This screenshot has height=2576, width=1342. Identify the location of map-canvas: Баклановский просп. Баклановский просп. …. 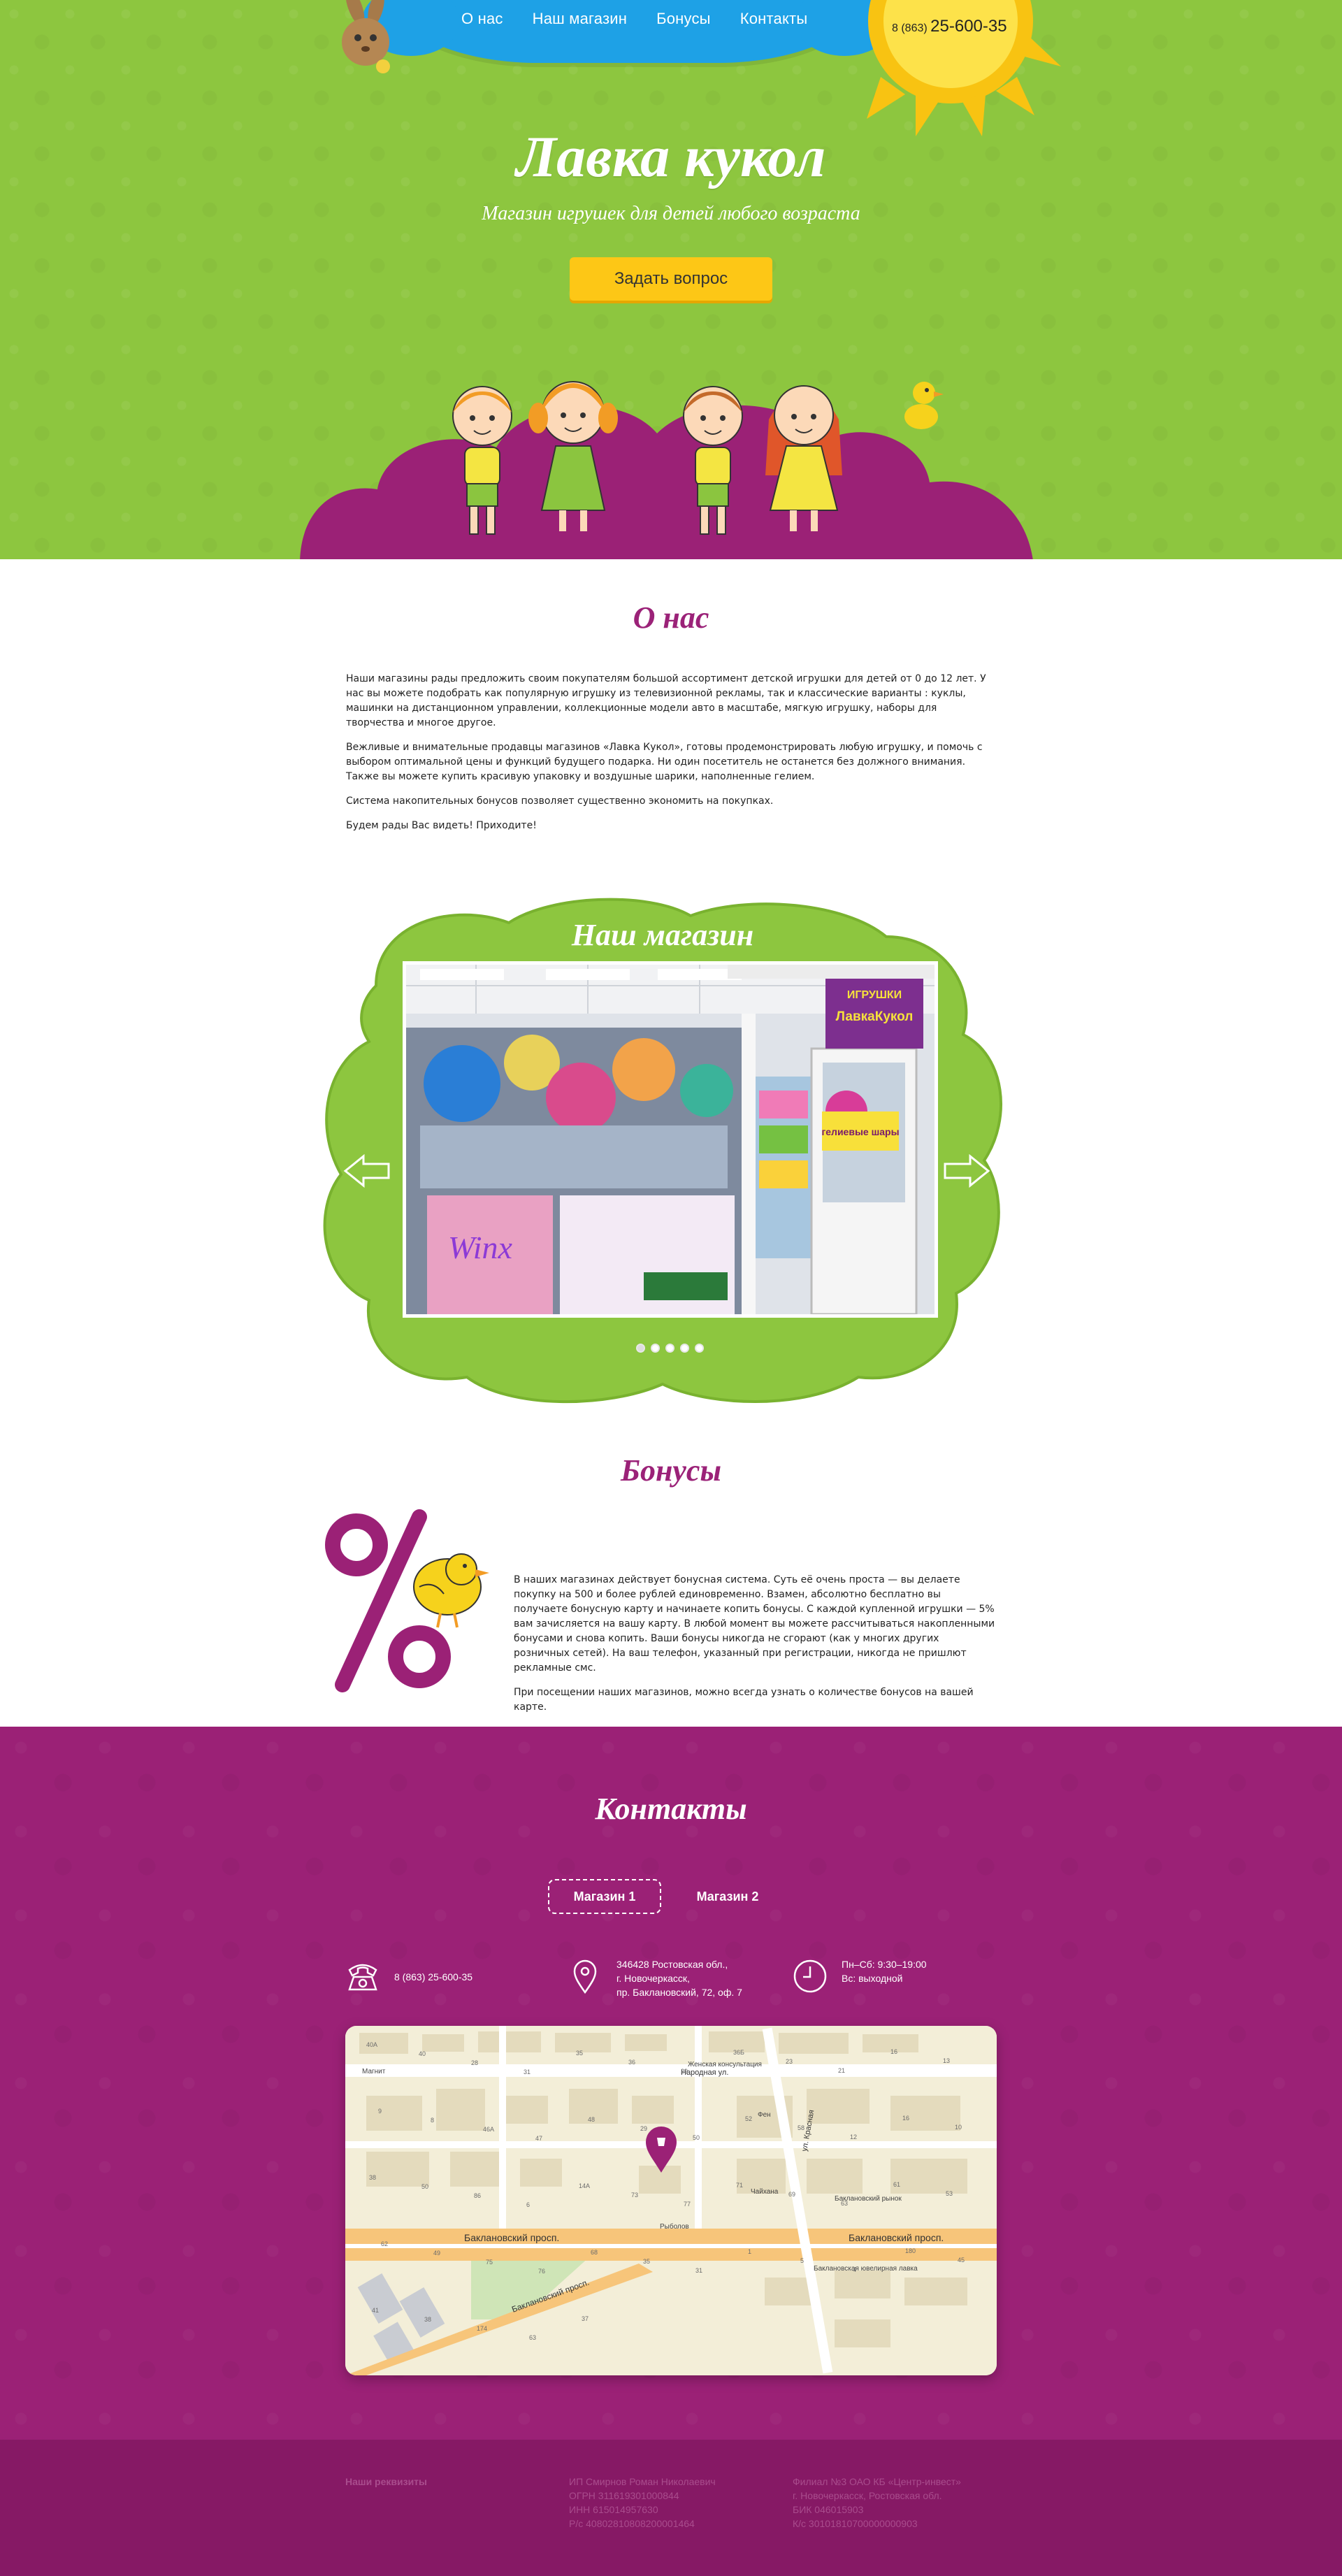
(671, 2200).